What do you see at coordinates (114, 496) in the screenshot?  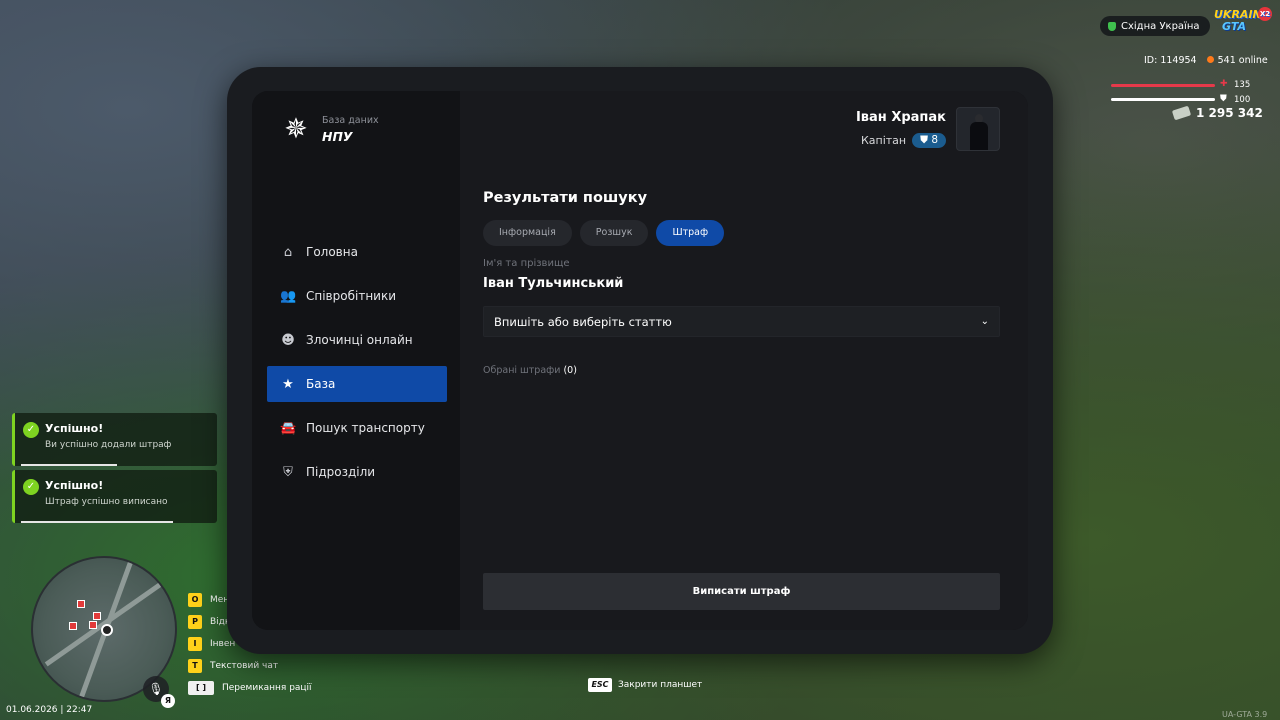 I see `toast-notification: ✓ Успішно! Штраф успішно виписано` at bounding box center [114, 496].